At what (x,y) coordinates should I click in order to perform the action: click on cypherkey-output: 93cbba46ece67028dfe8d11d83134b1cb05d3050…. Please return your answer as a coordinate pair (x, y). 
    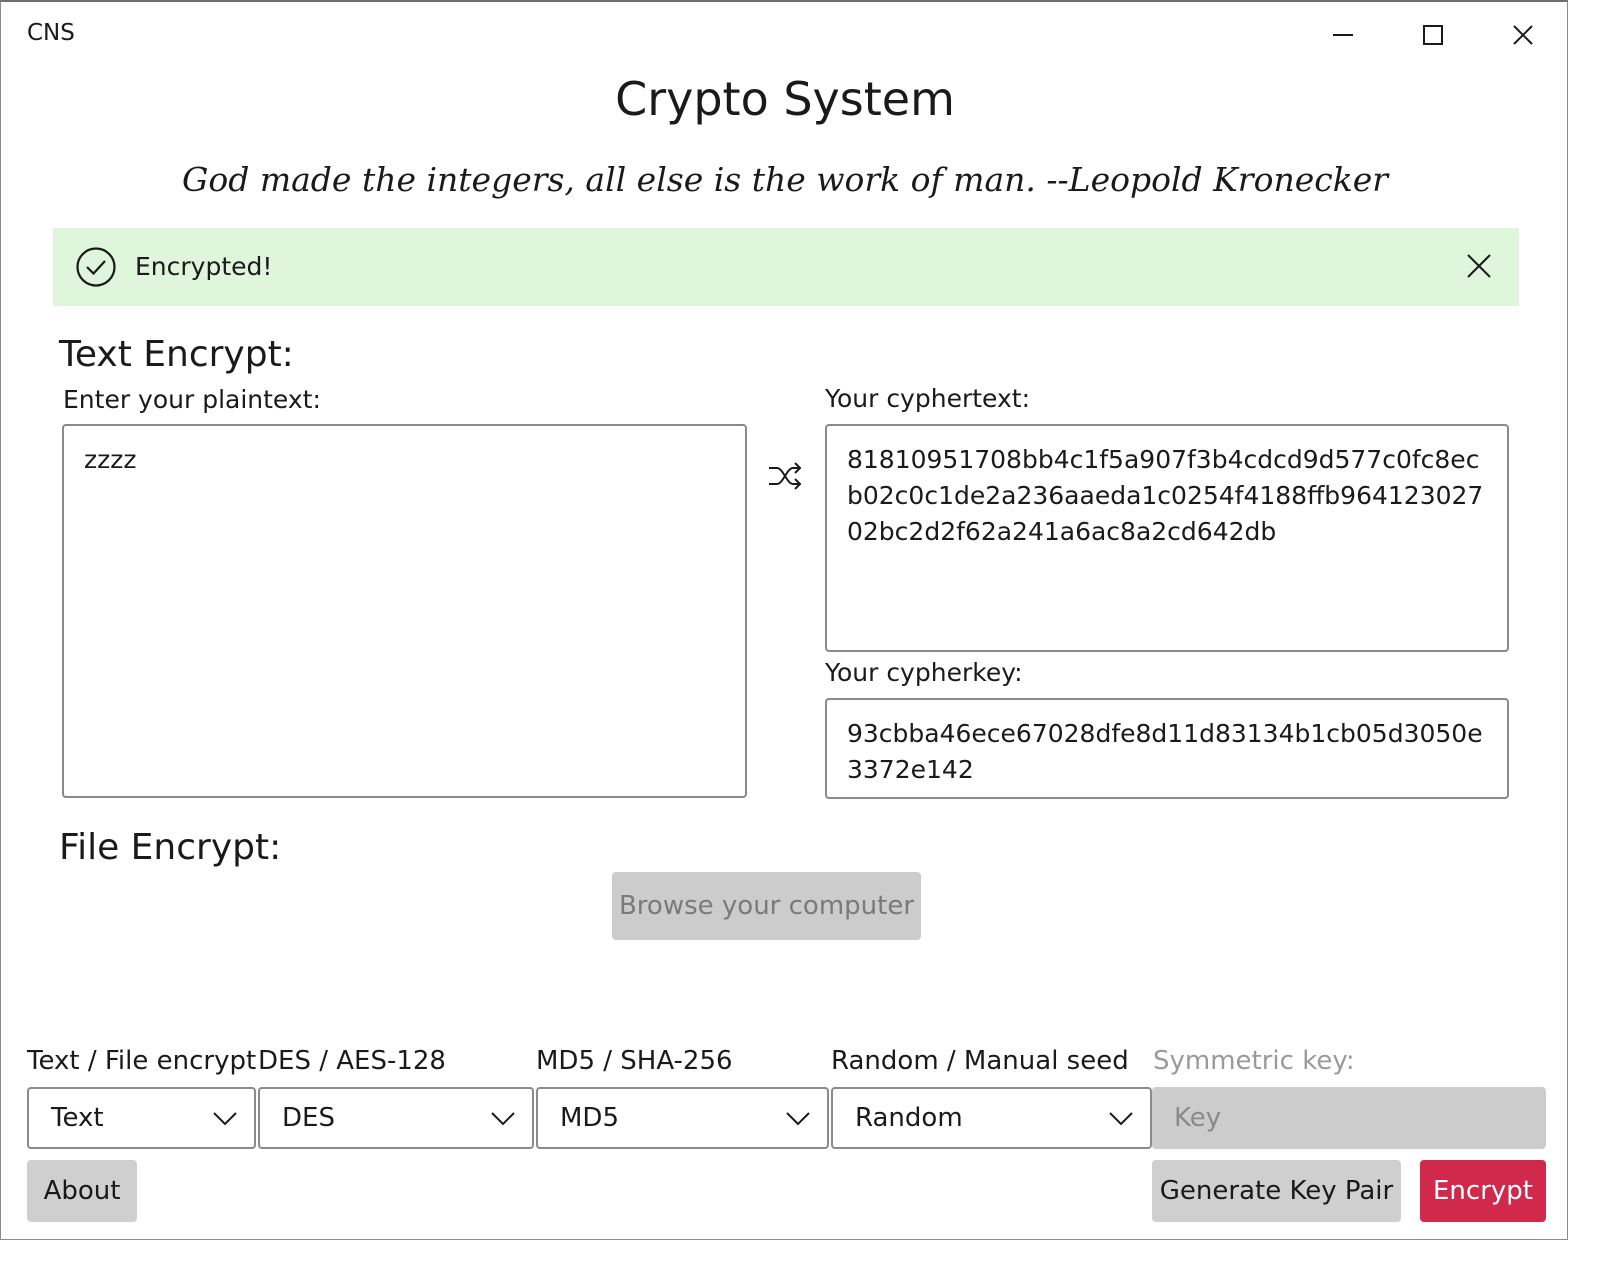
    Looking at the image, I should click on (1167, 748).